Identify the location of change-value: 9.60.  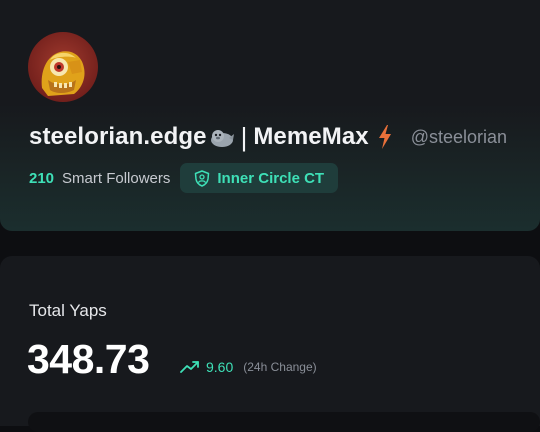
(220, 367).